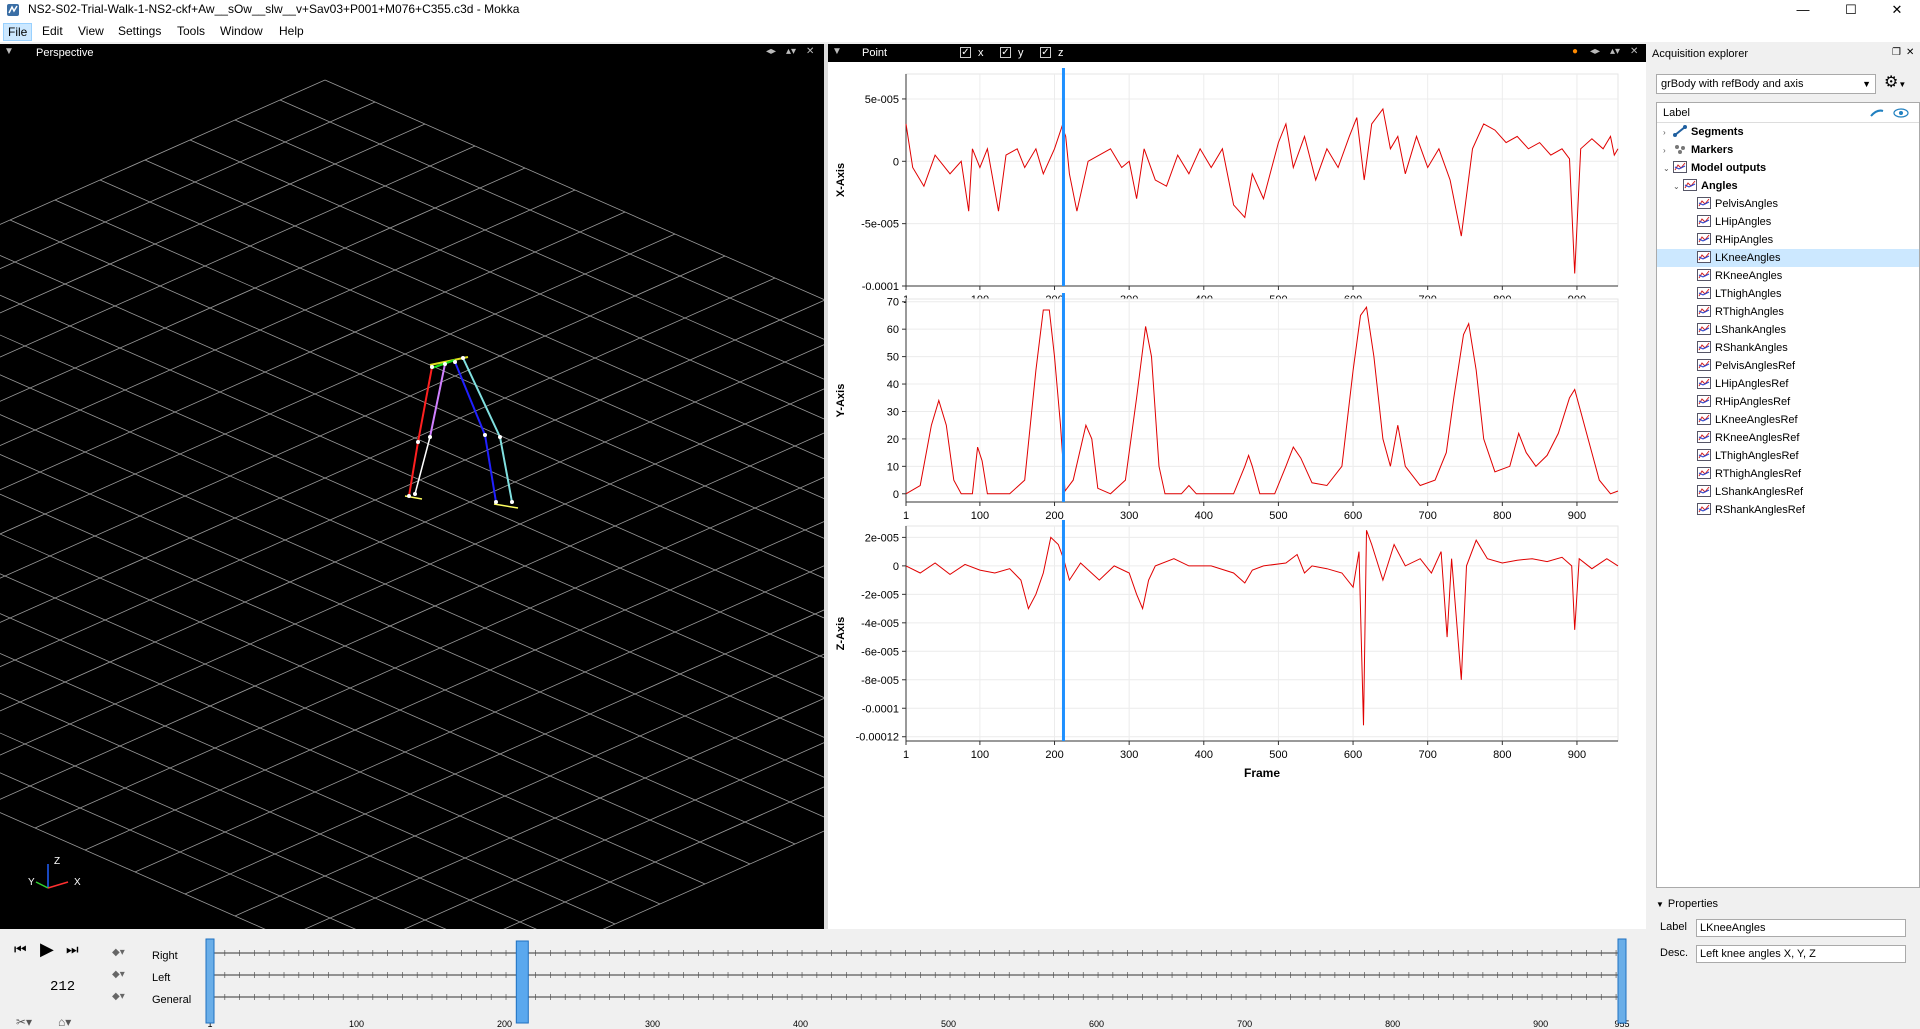 Image resolution: width=1920 pixels, height=1029 pixels. I want to click on menu-help: Help, so click(291, 31).